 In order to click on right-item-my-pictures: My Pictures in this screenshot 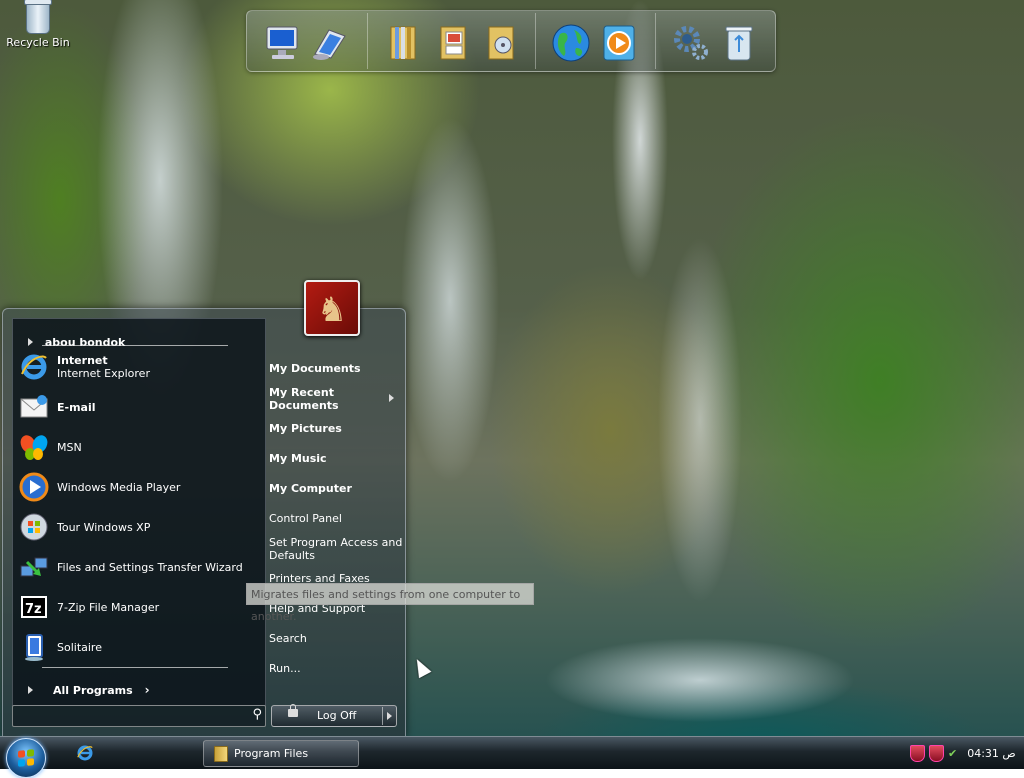, I will do `click(305, 428)`.